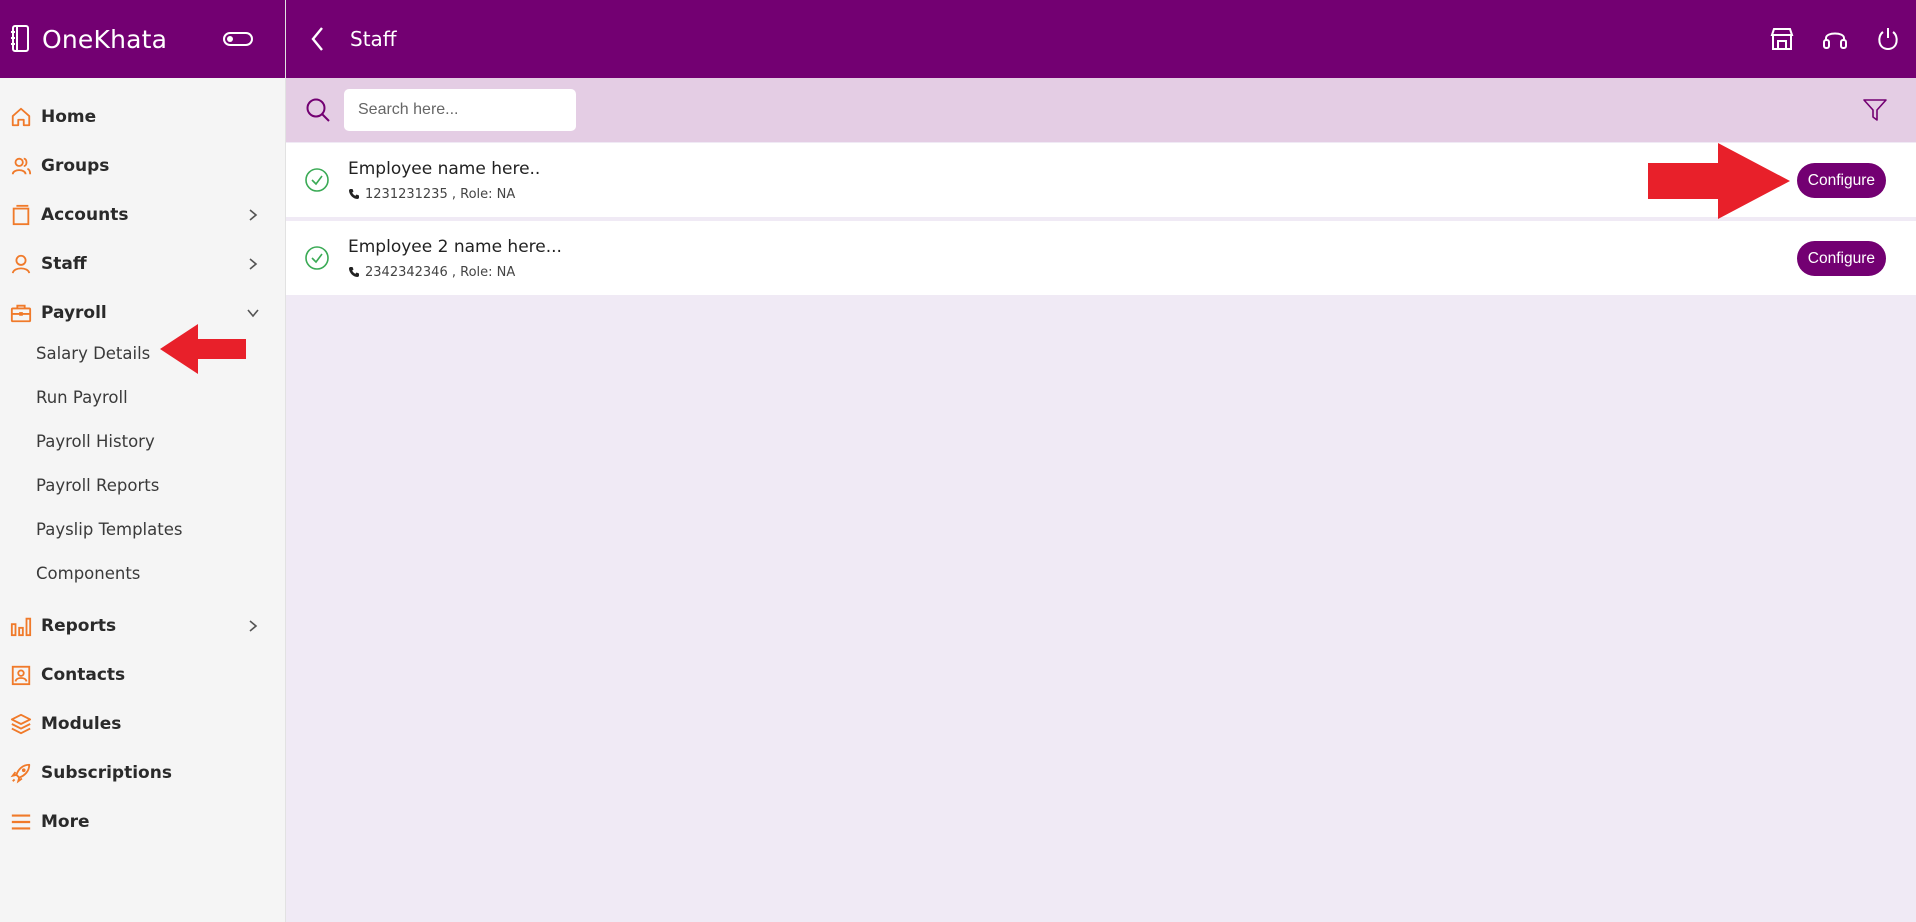  I want to click on home-icon, so click(21, 117).